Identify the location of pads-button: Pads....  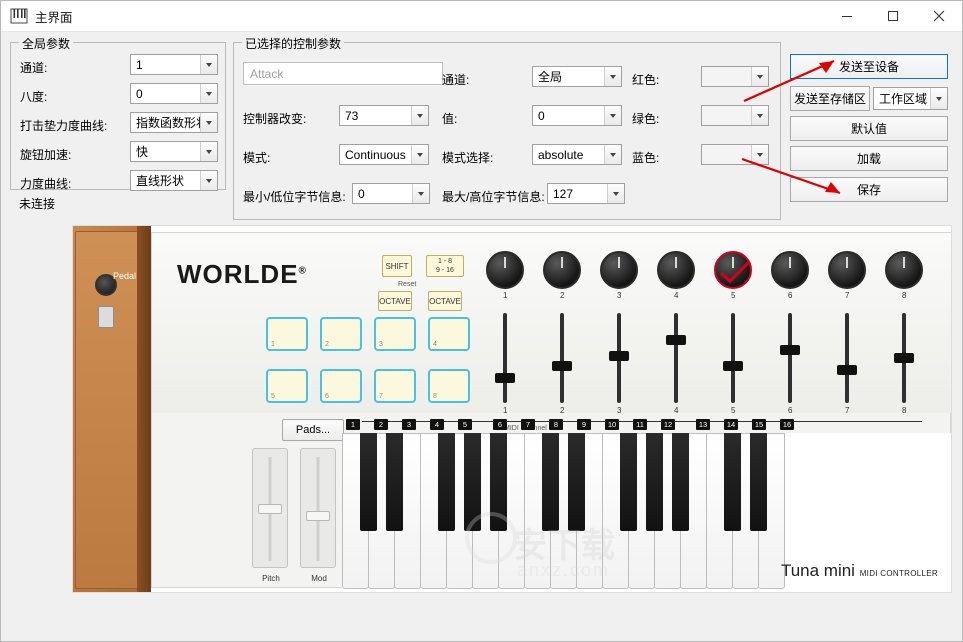
(313, 430).